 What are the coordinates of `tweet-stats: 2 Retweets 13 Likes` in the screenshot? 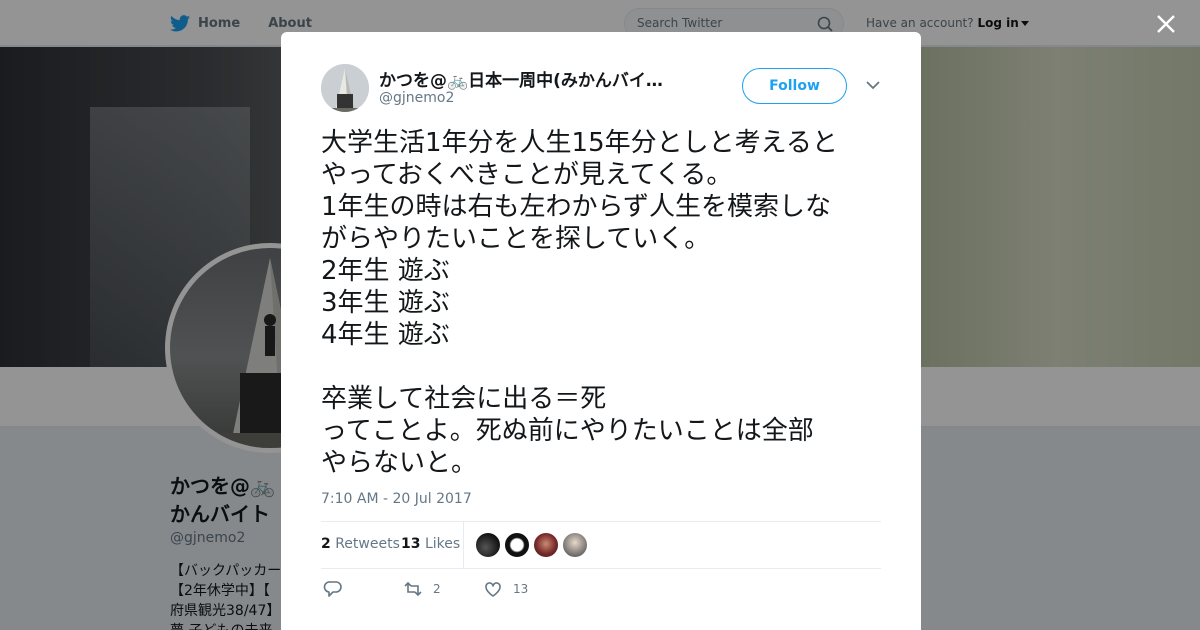 It's located at (601, 545).